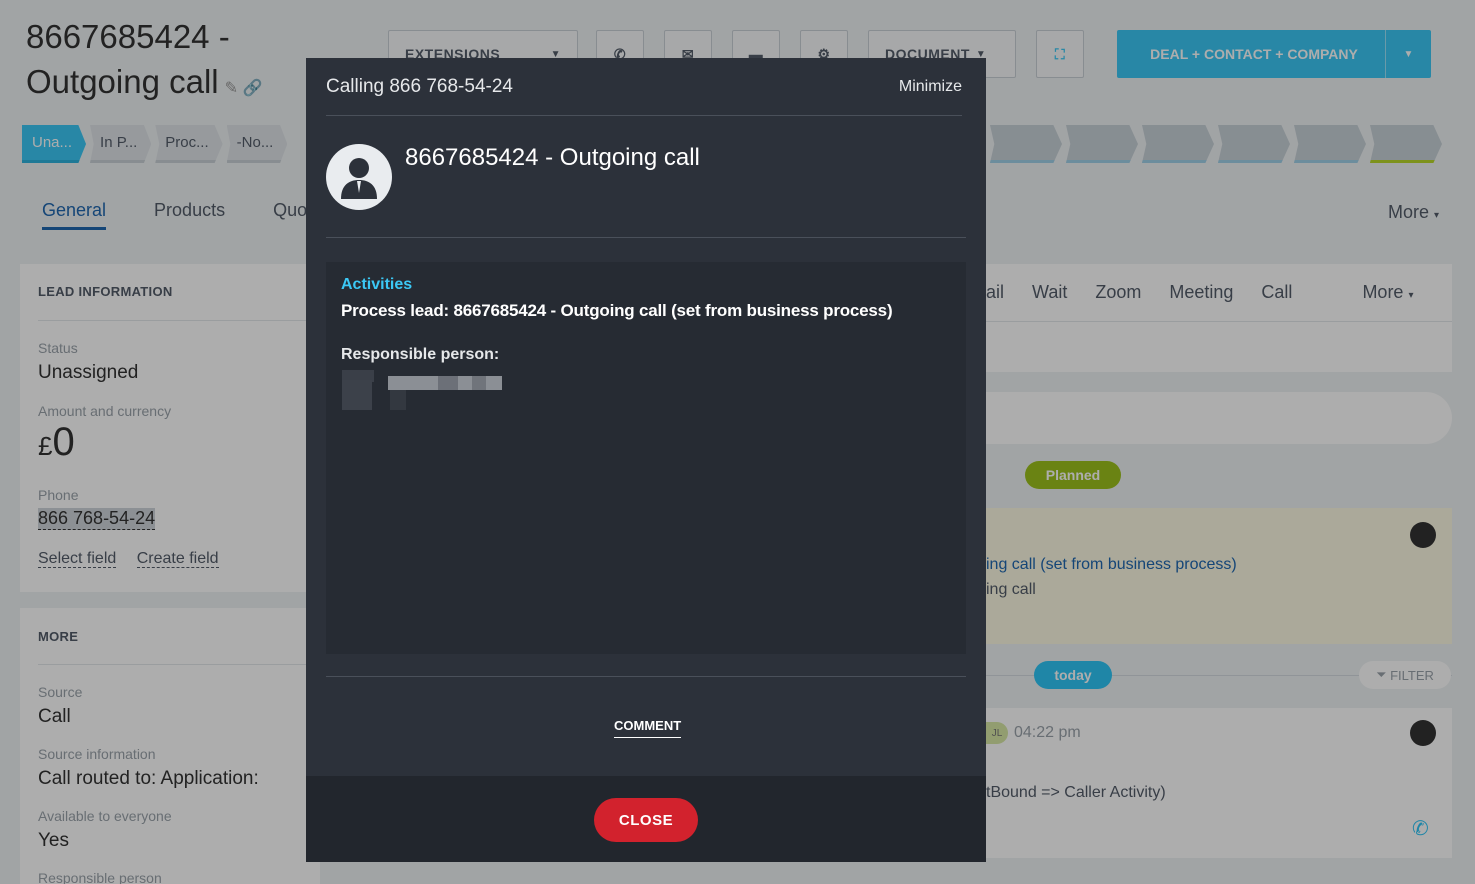 This screenshot has height=884, width=1475. I want to click on contact-avatar, so click(359, 177).